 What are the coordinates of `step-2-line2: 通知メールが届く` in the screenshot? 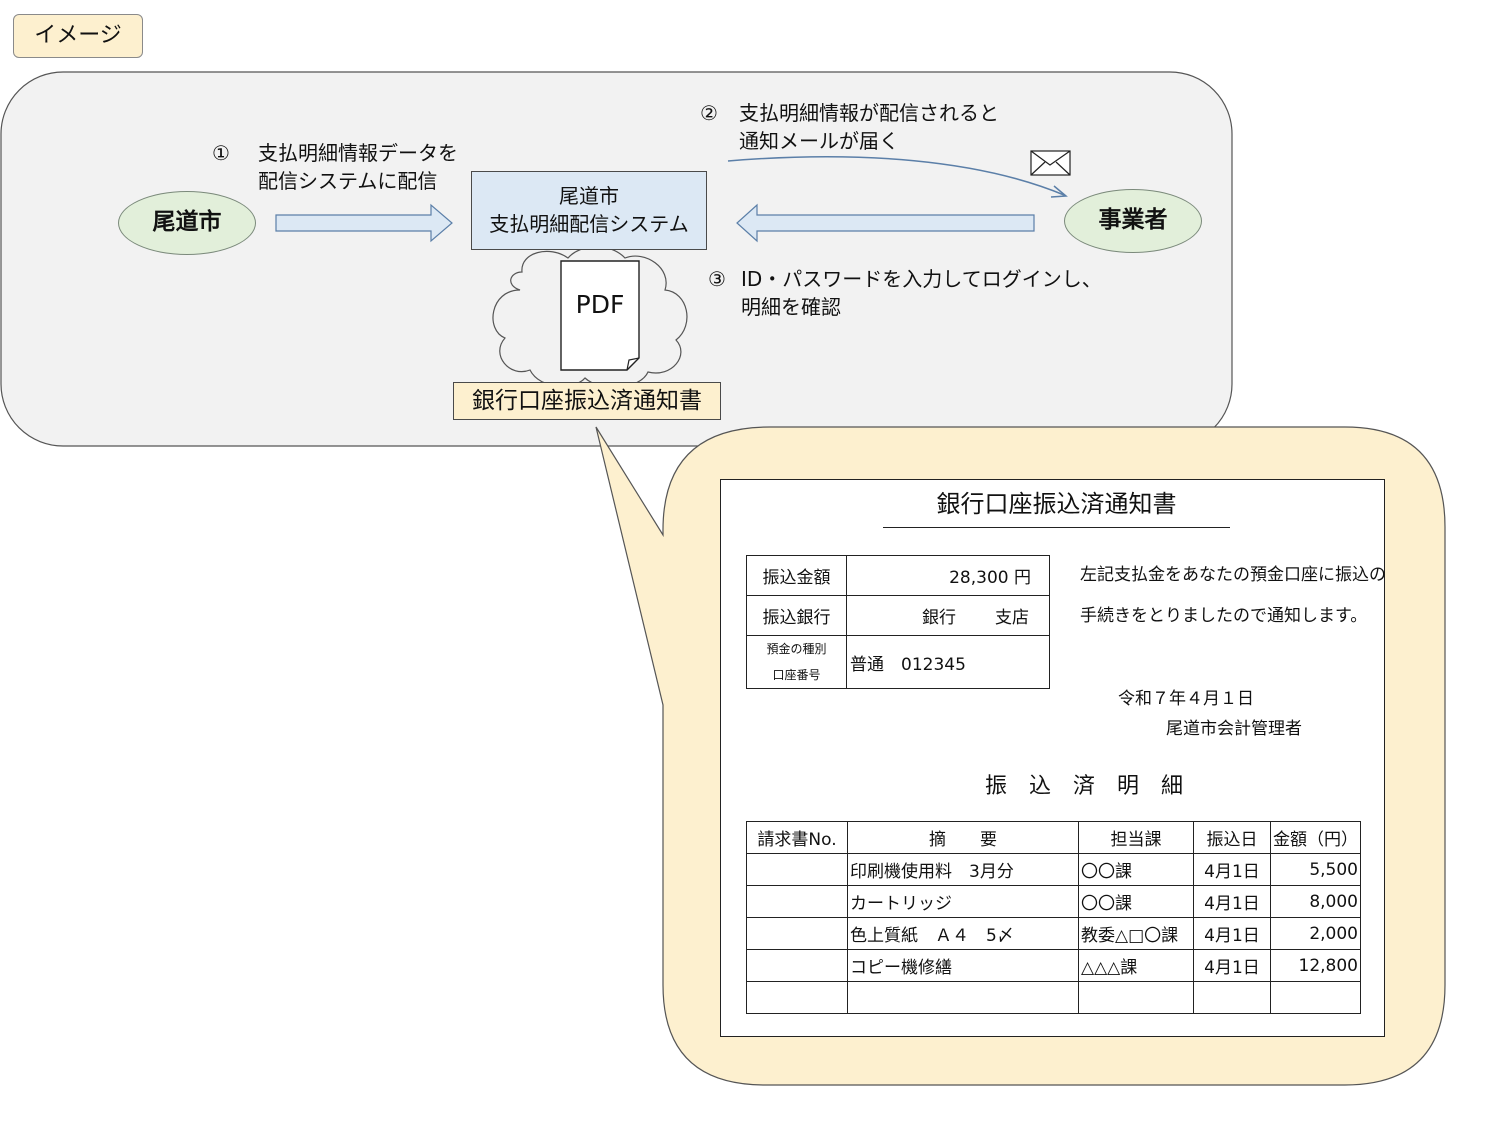 It's located at (819, 141).